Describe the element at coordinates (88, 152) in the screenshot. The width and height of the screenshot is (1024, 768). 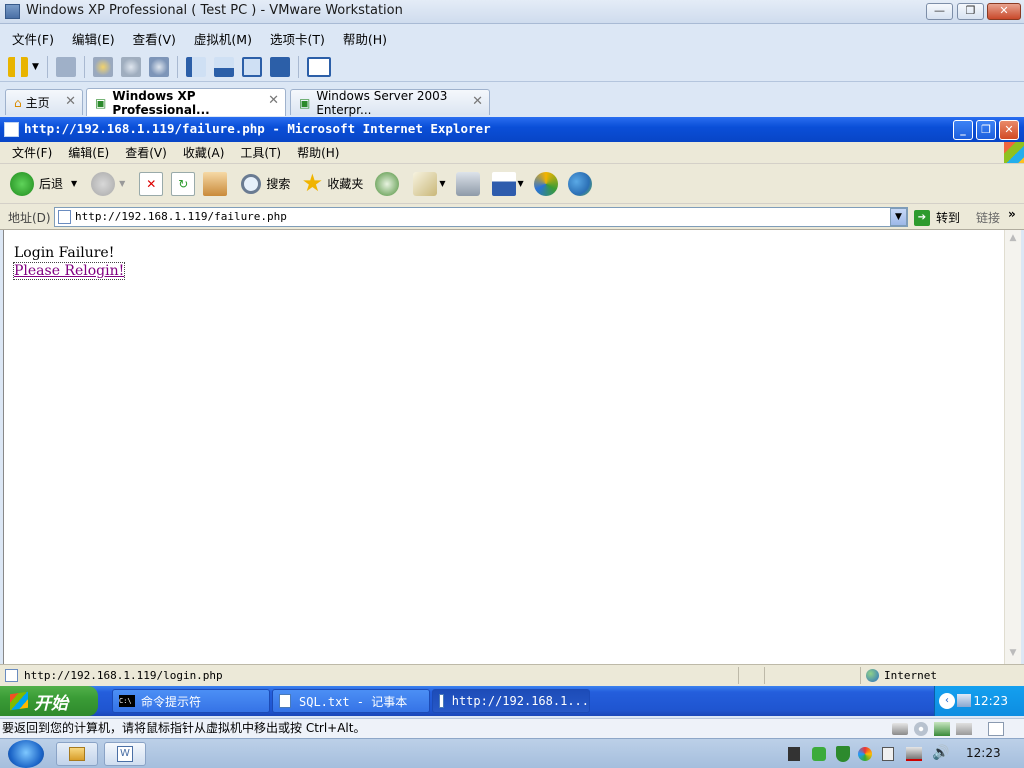
I see `ie-menu-edit: 编辑(E)` at that location.